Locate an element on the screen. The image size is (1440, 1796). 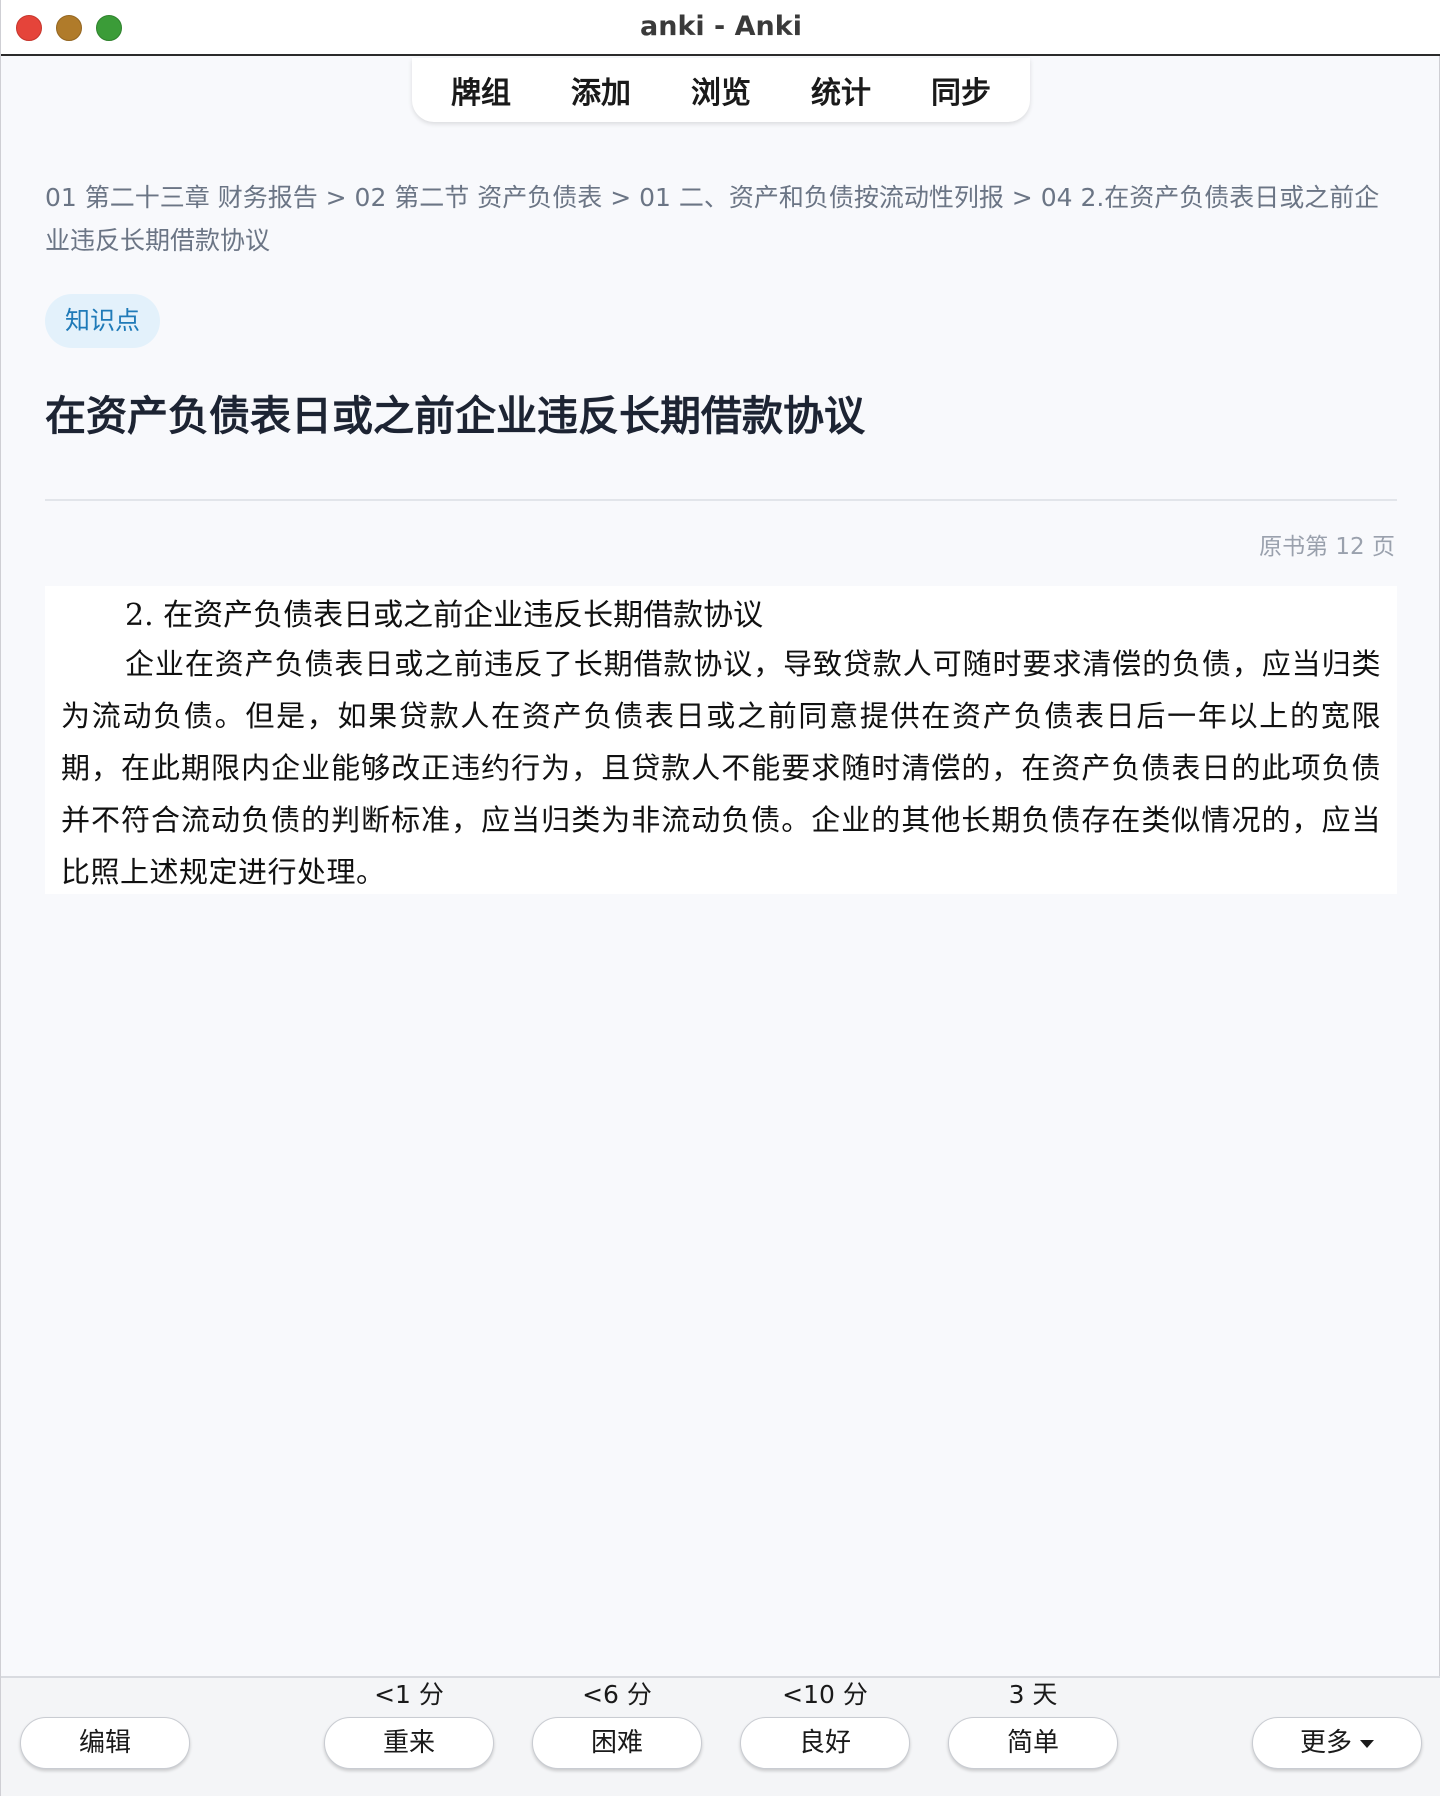
nav-stats: 统计 is located at coordinates (841, 90).